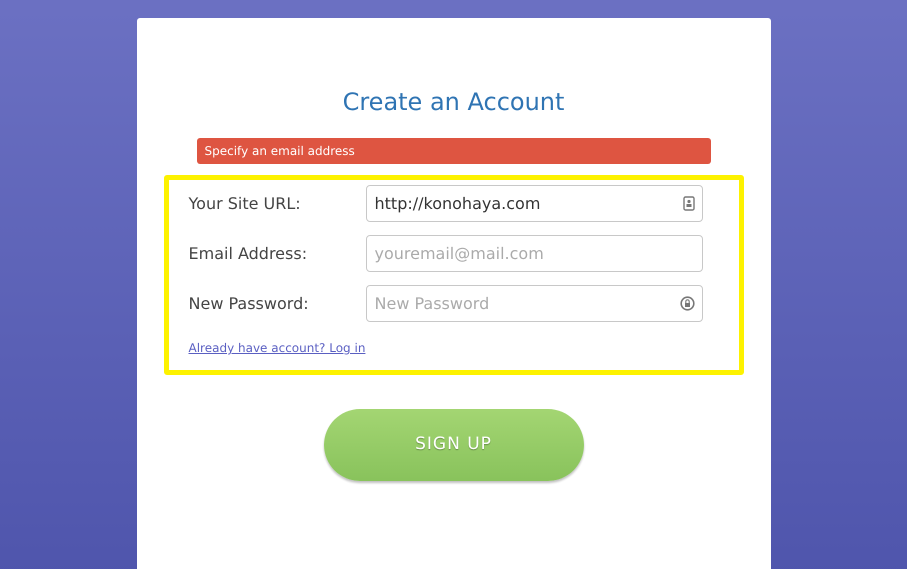  Describe the element at coordinates (245, 203) in the screenshot. I see `field-label: Your Site URL:` at that location.